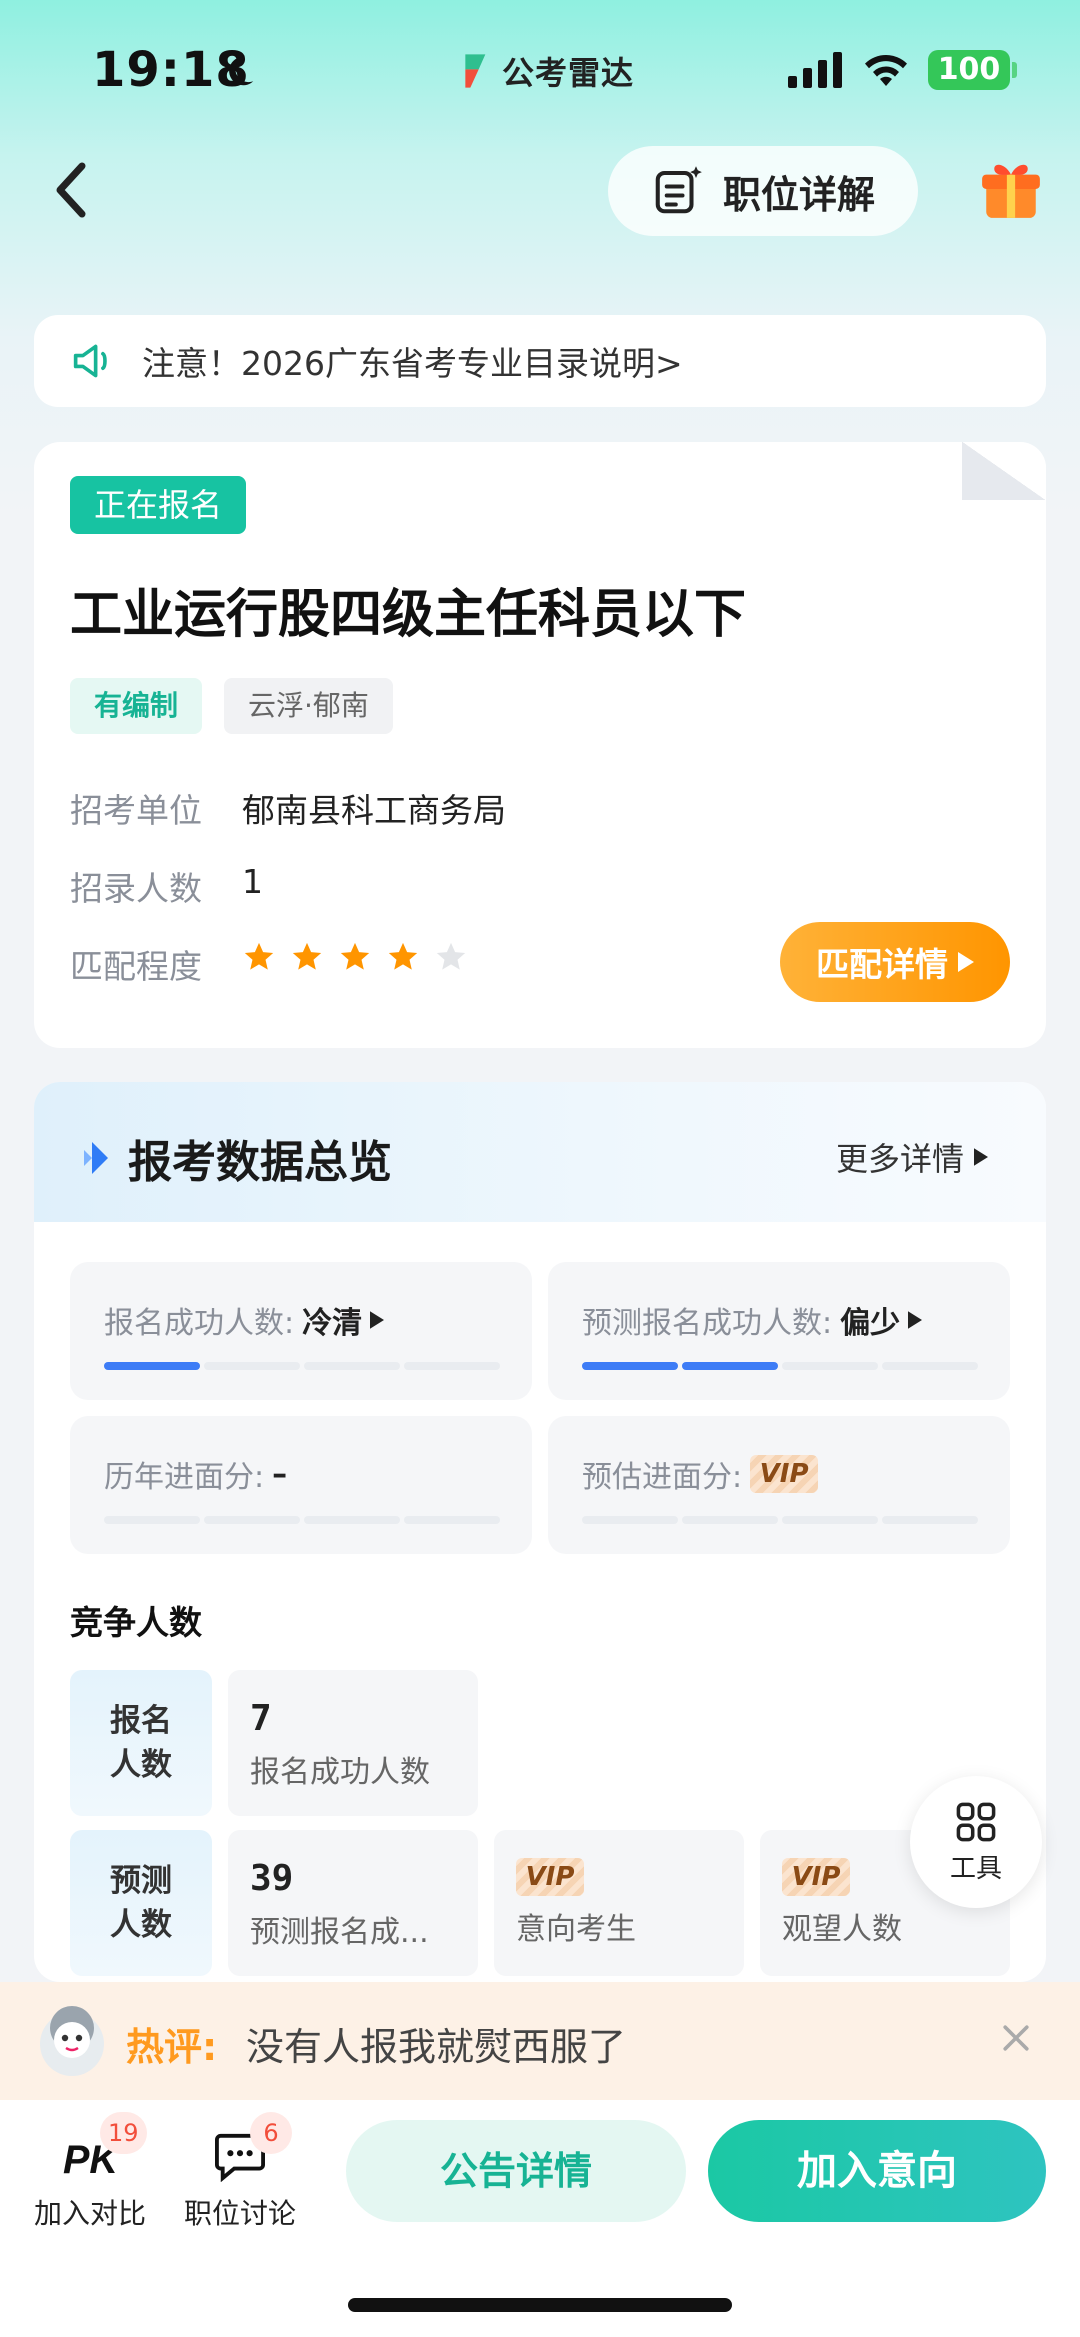 This screenshot has height=2337, width=1080. What do you see at coordinates (976, 1821) in the screenshot?
I see `grid-icon` at bounding box center [976, 1821].